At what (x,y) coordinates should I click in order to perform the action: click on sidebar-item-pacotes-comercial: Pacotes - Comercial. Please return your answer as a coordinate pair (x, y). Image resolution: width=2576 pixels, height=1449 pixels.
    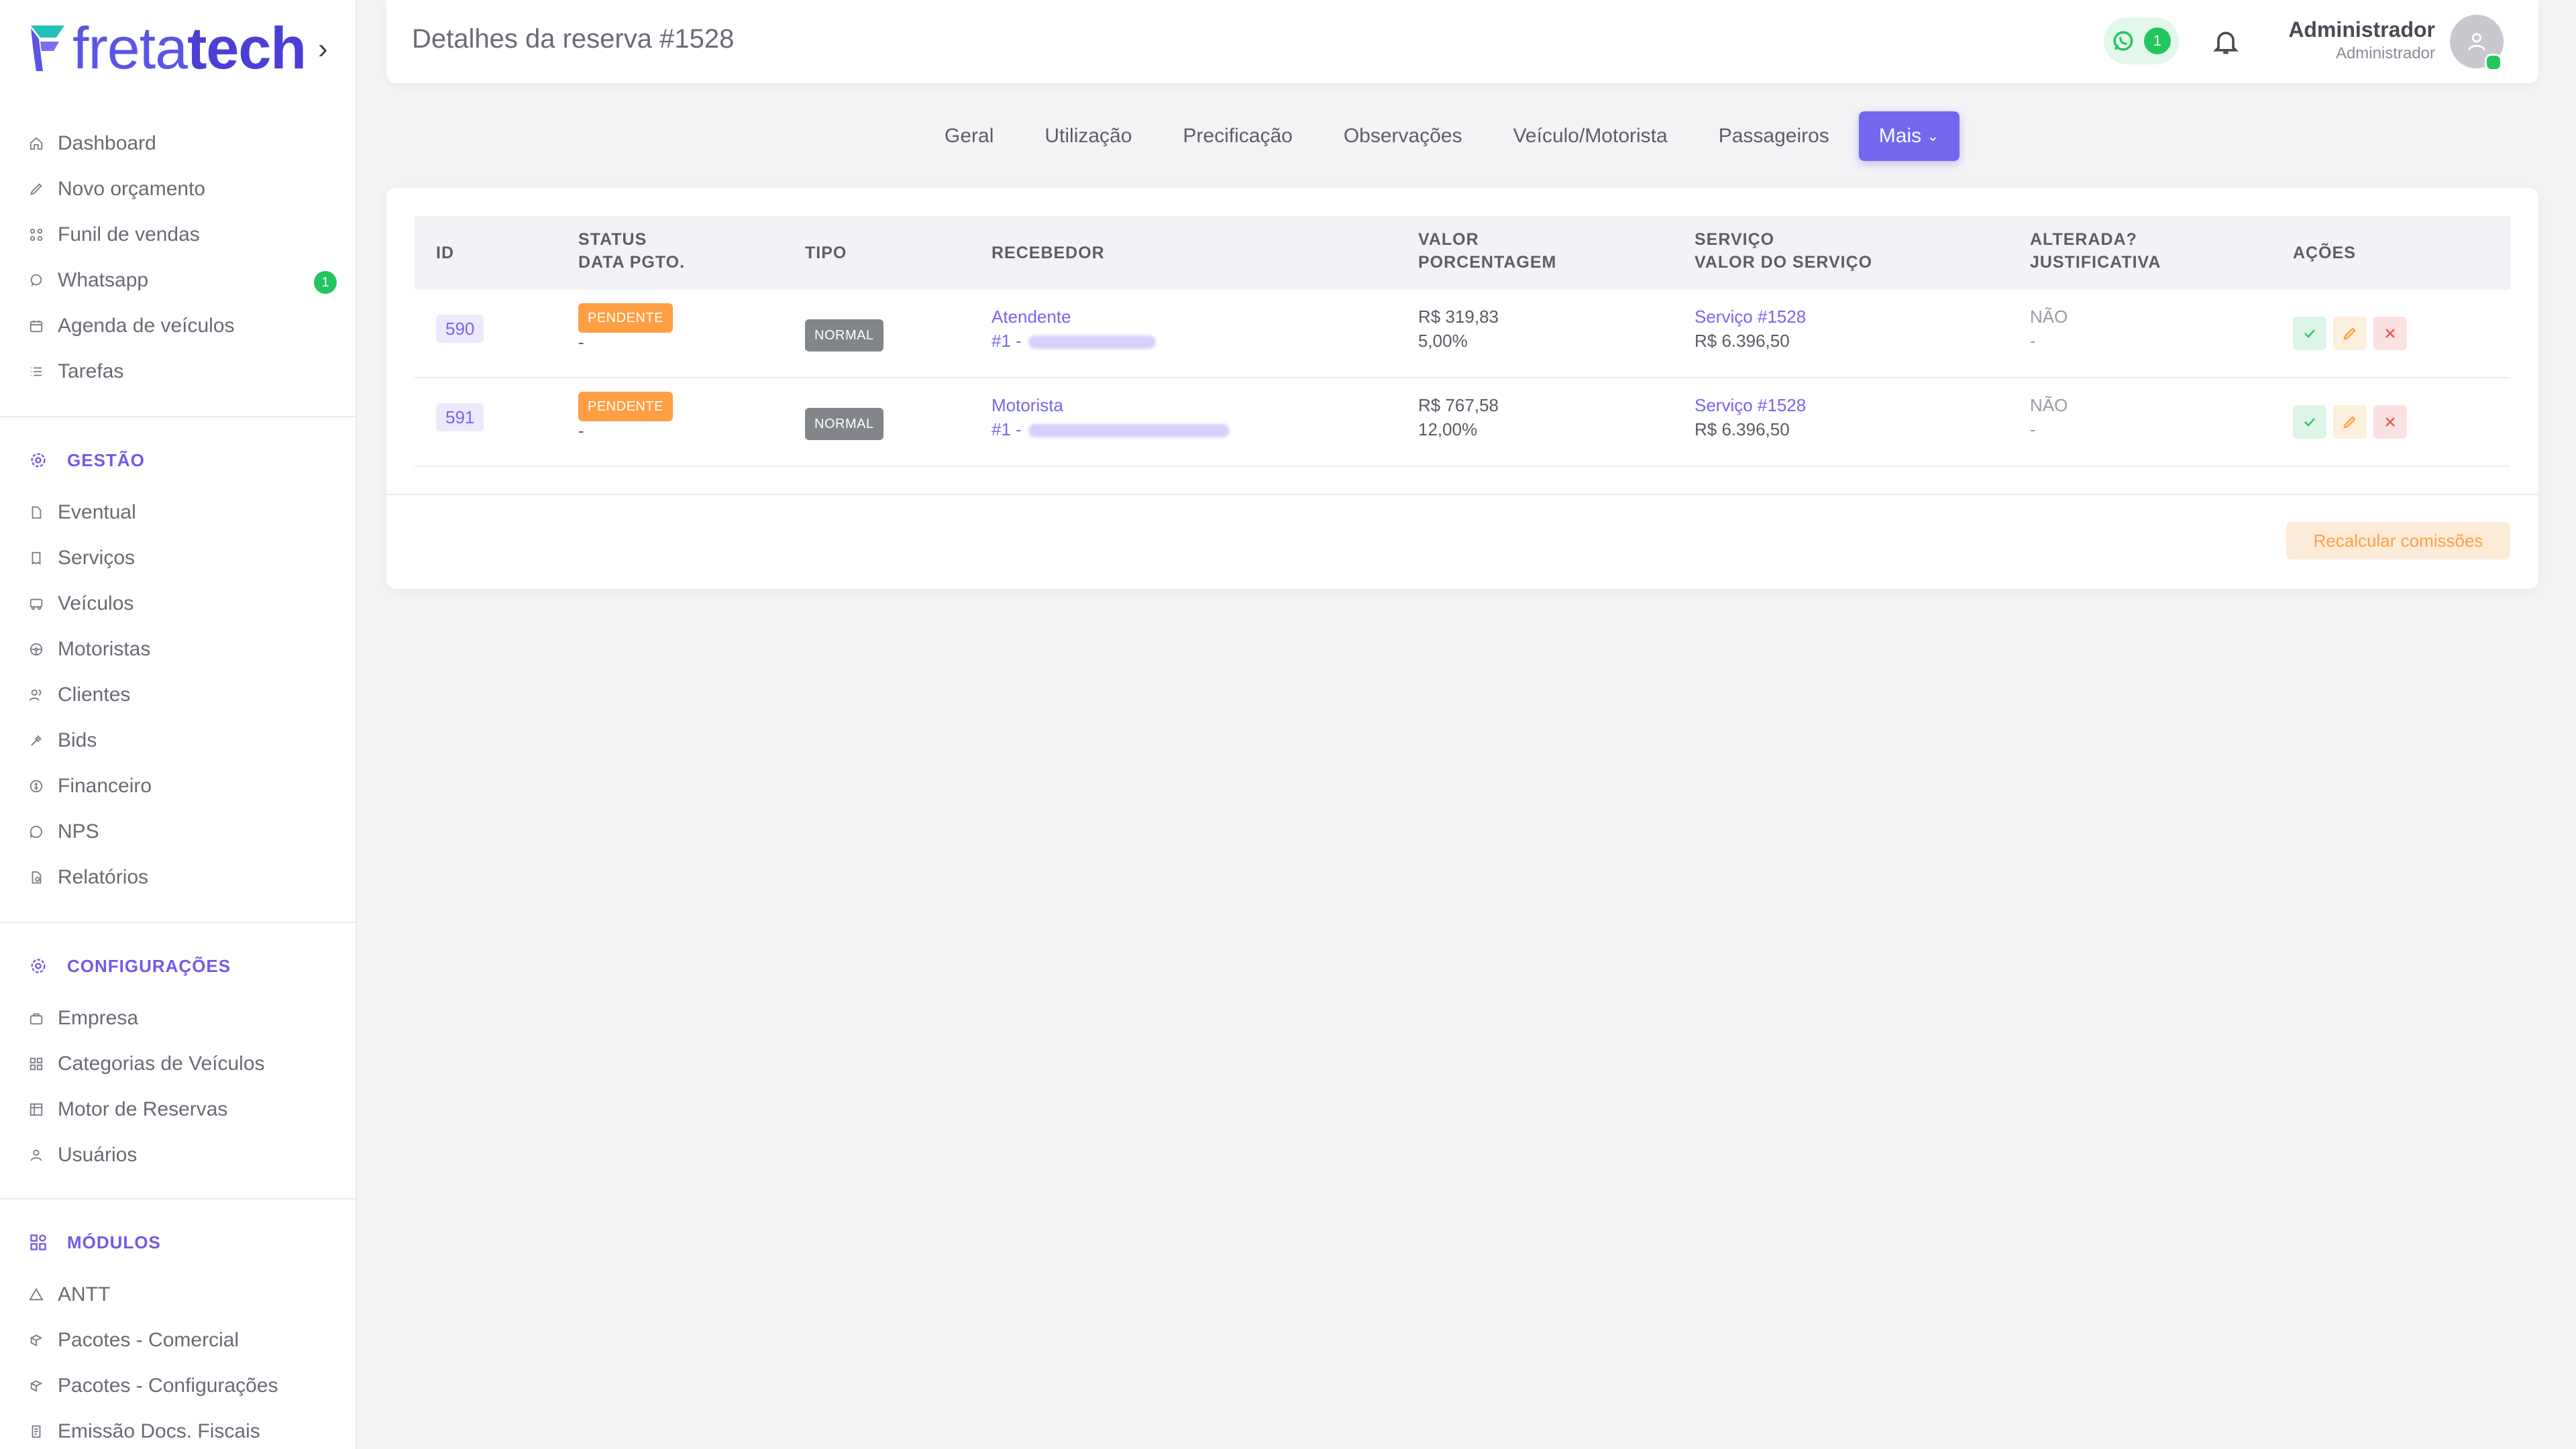
    Looking at the image, I should click on (178, 1340).